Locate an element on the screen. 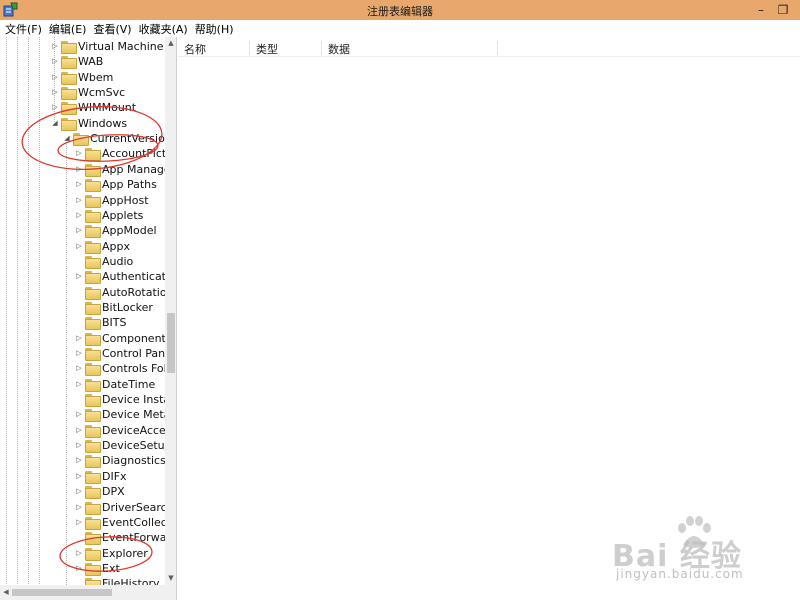 This screenshot has width=800, height=600. tree-node: AutoRotation is located at coordinates (124, 292).